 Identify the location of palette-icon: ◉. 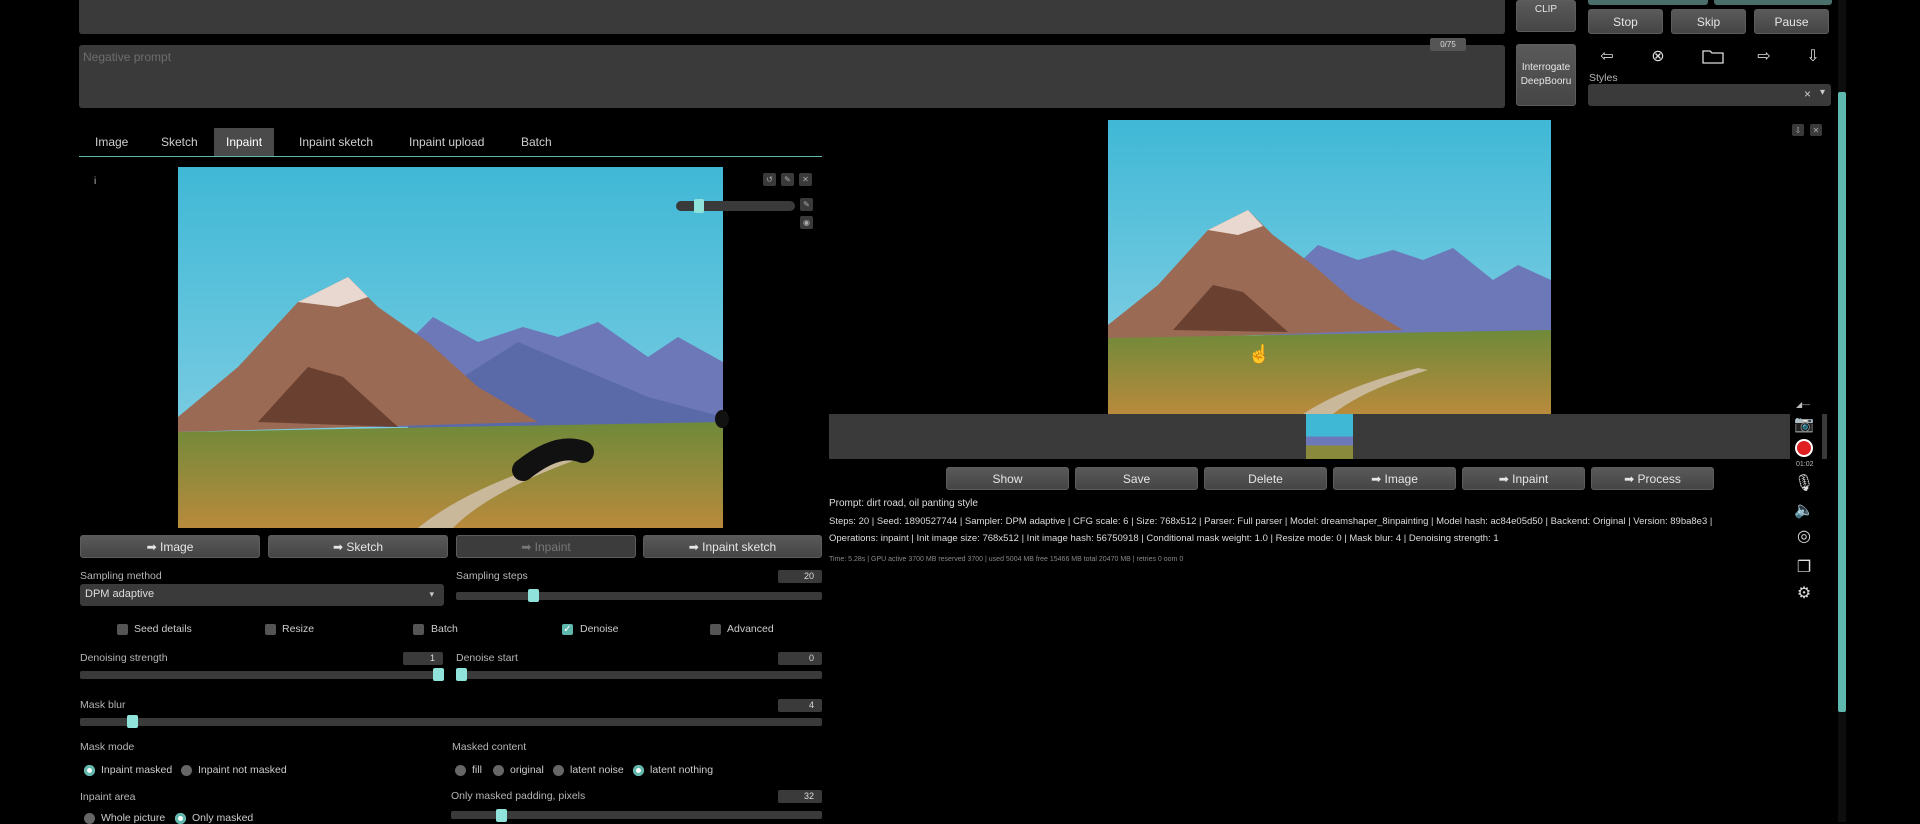
(806, 222).